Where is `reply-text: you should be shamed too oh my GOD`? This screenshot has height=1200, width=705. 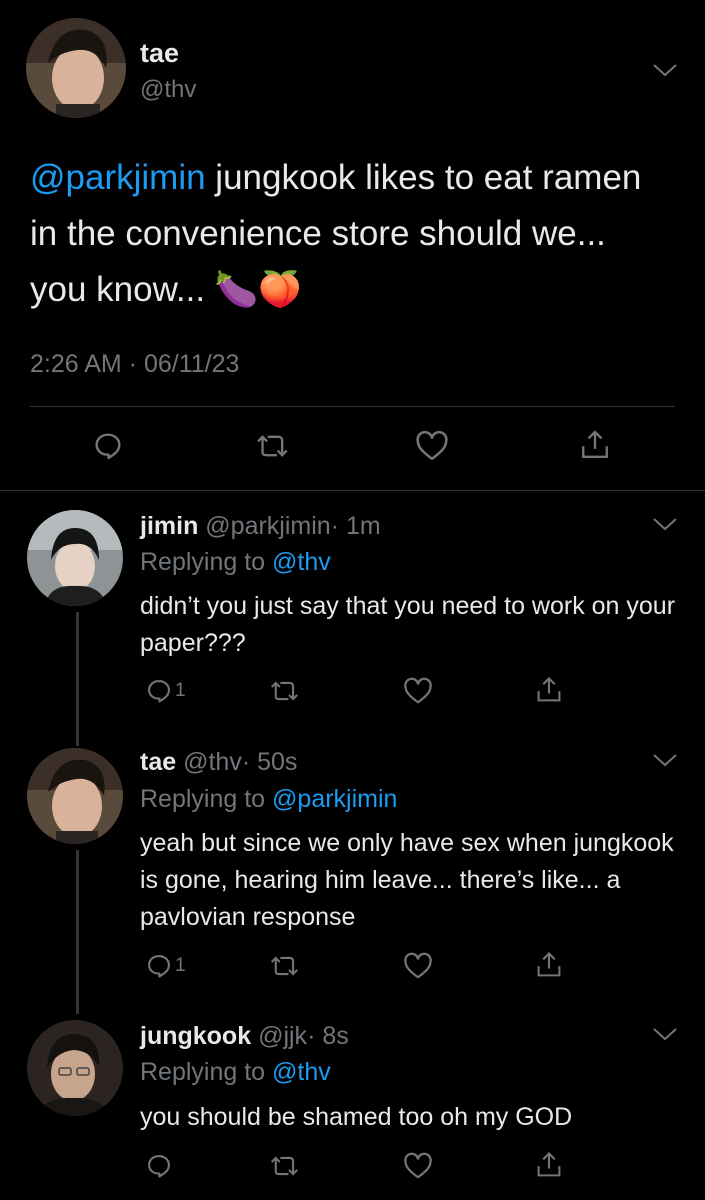
reply-text: you should be shamed too oh my GOD is located at coordinates (356, 1117).